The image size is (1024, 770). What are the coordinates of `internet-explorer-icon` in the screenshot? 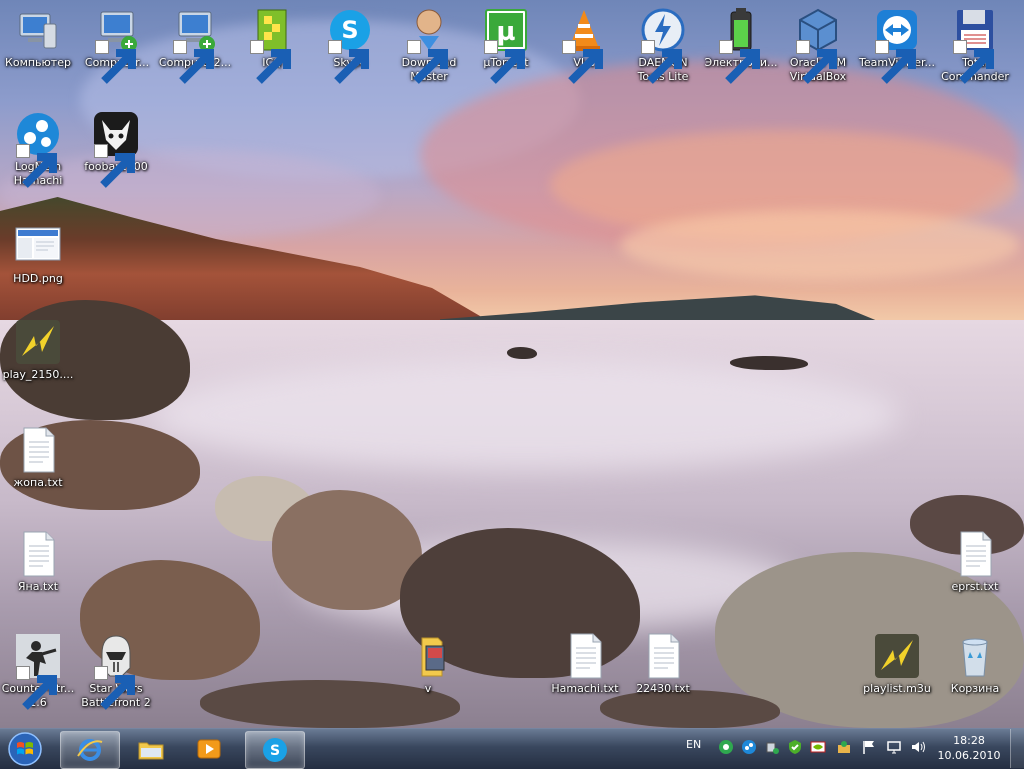 It's located at (90, 750).